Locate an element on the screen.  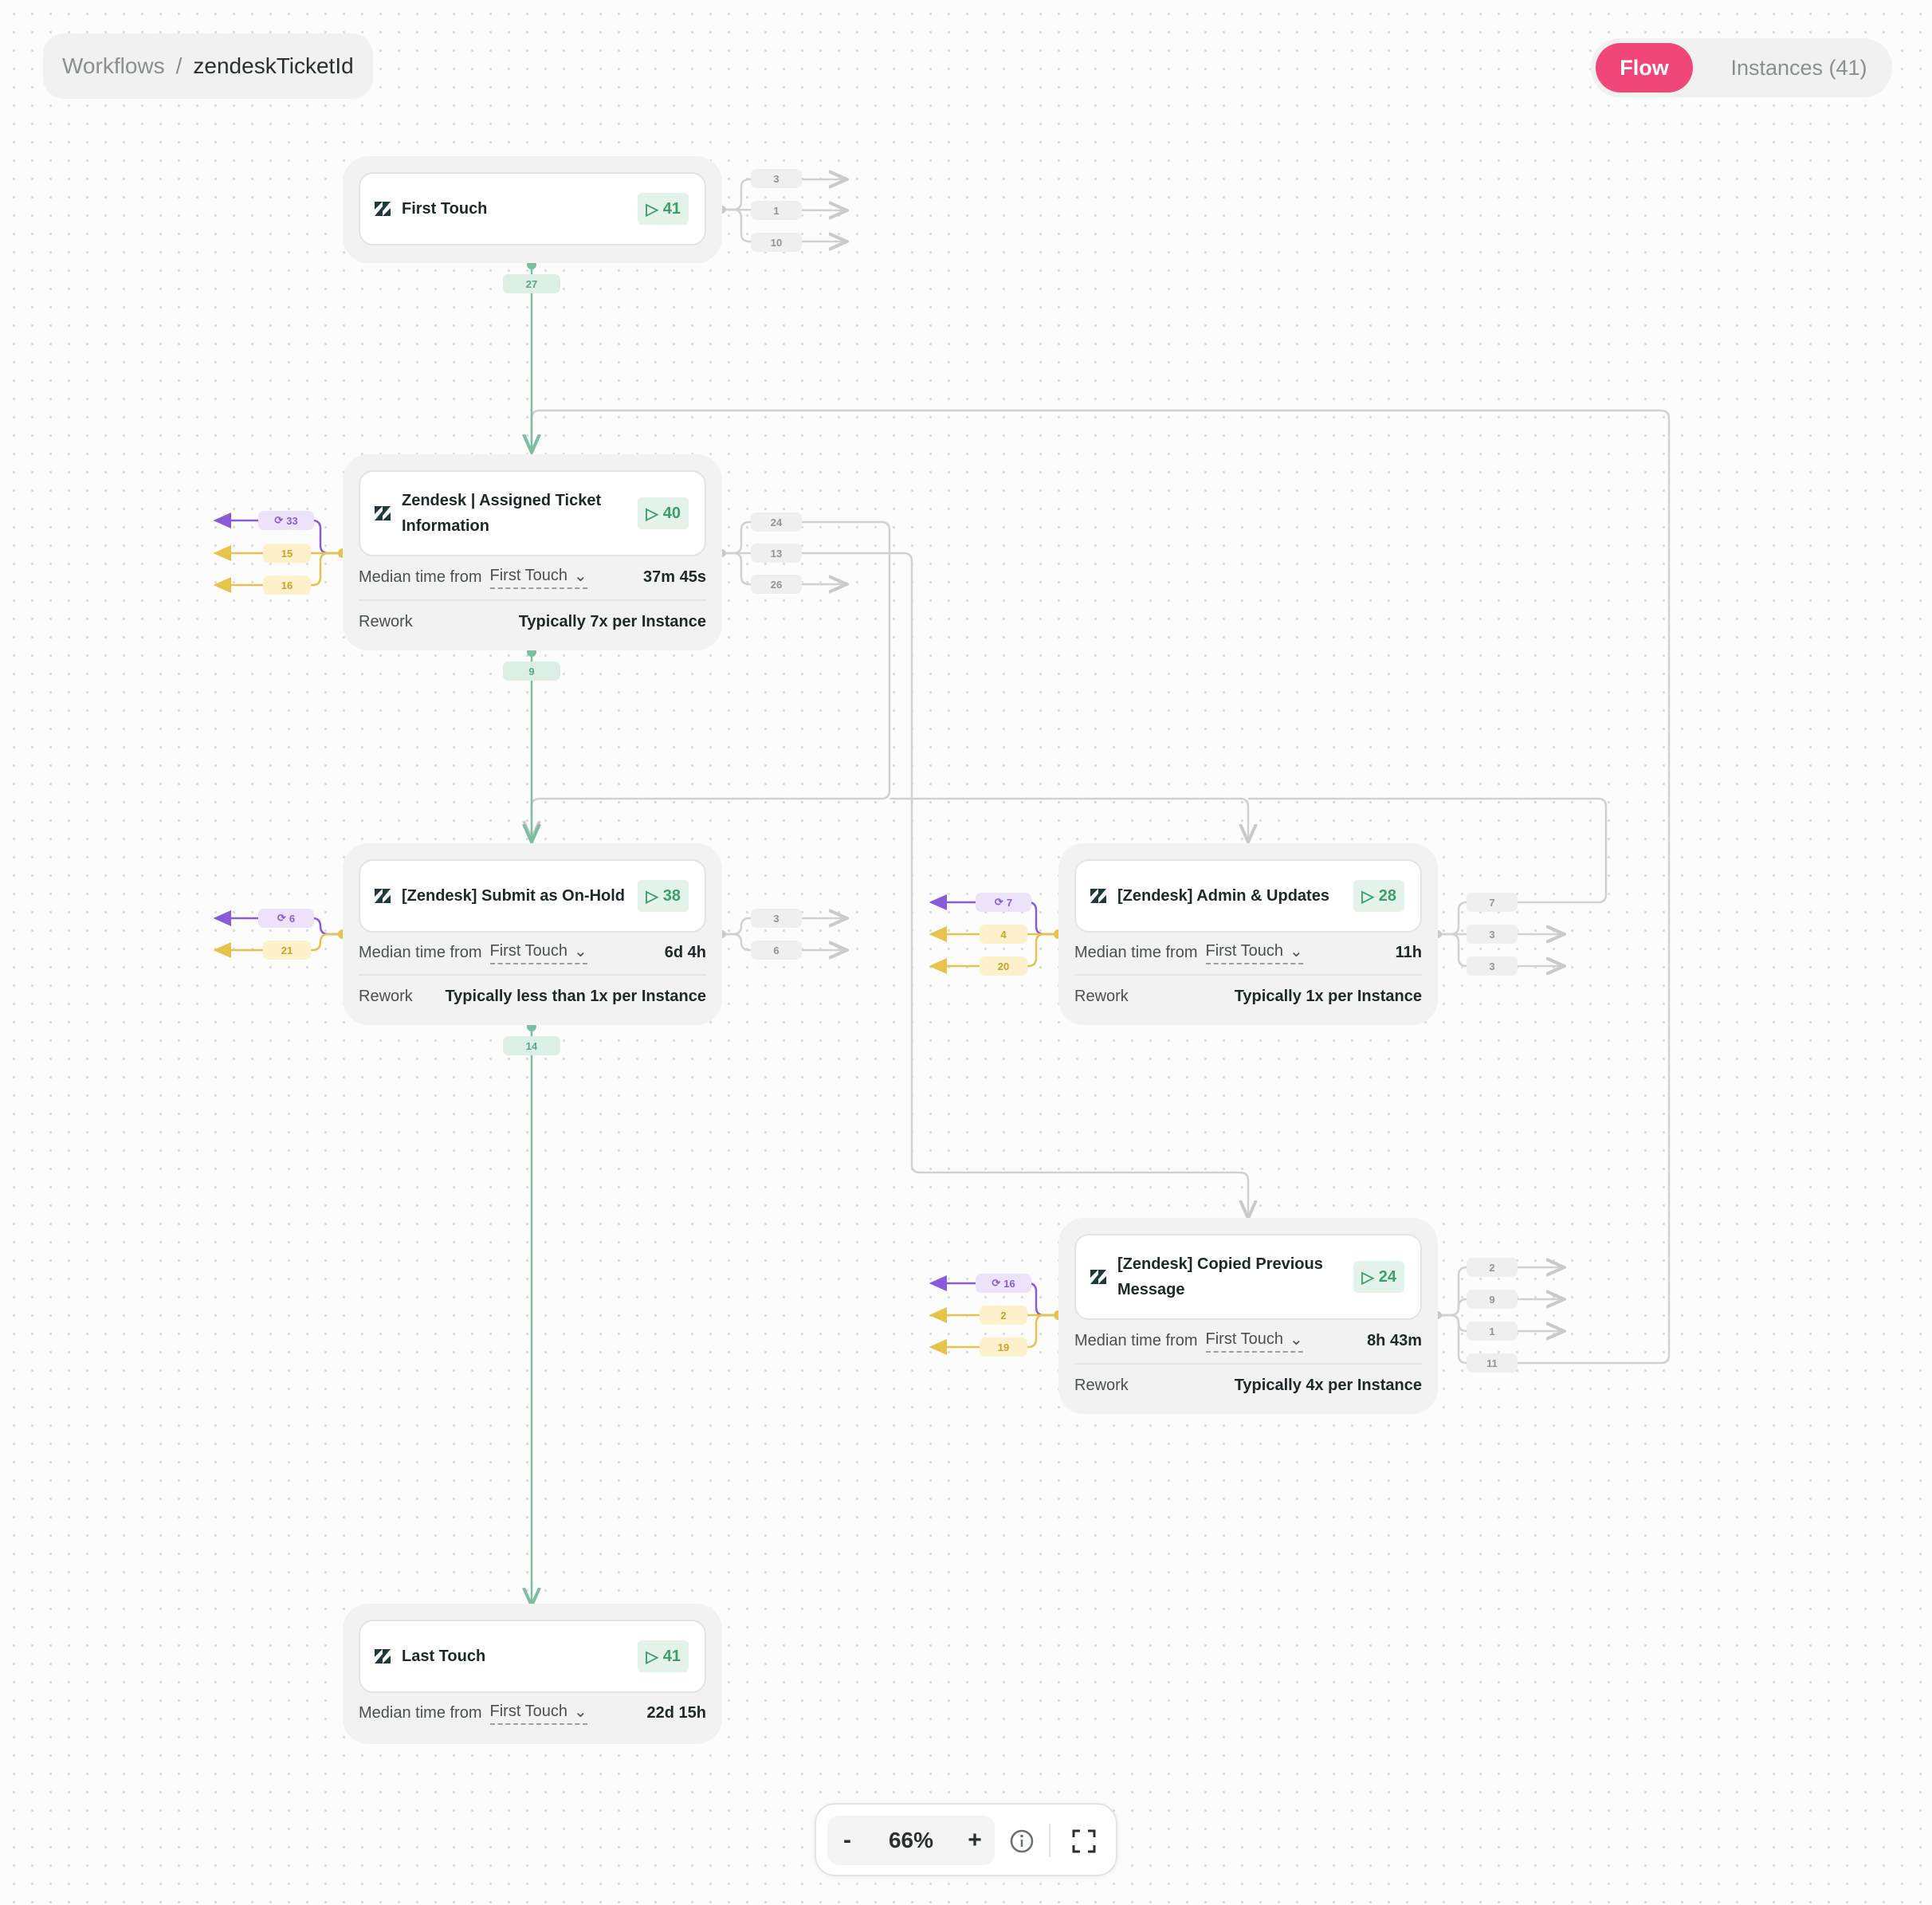
flow-count-pill: 27 is located at coordinates (531, 284).